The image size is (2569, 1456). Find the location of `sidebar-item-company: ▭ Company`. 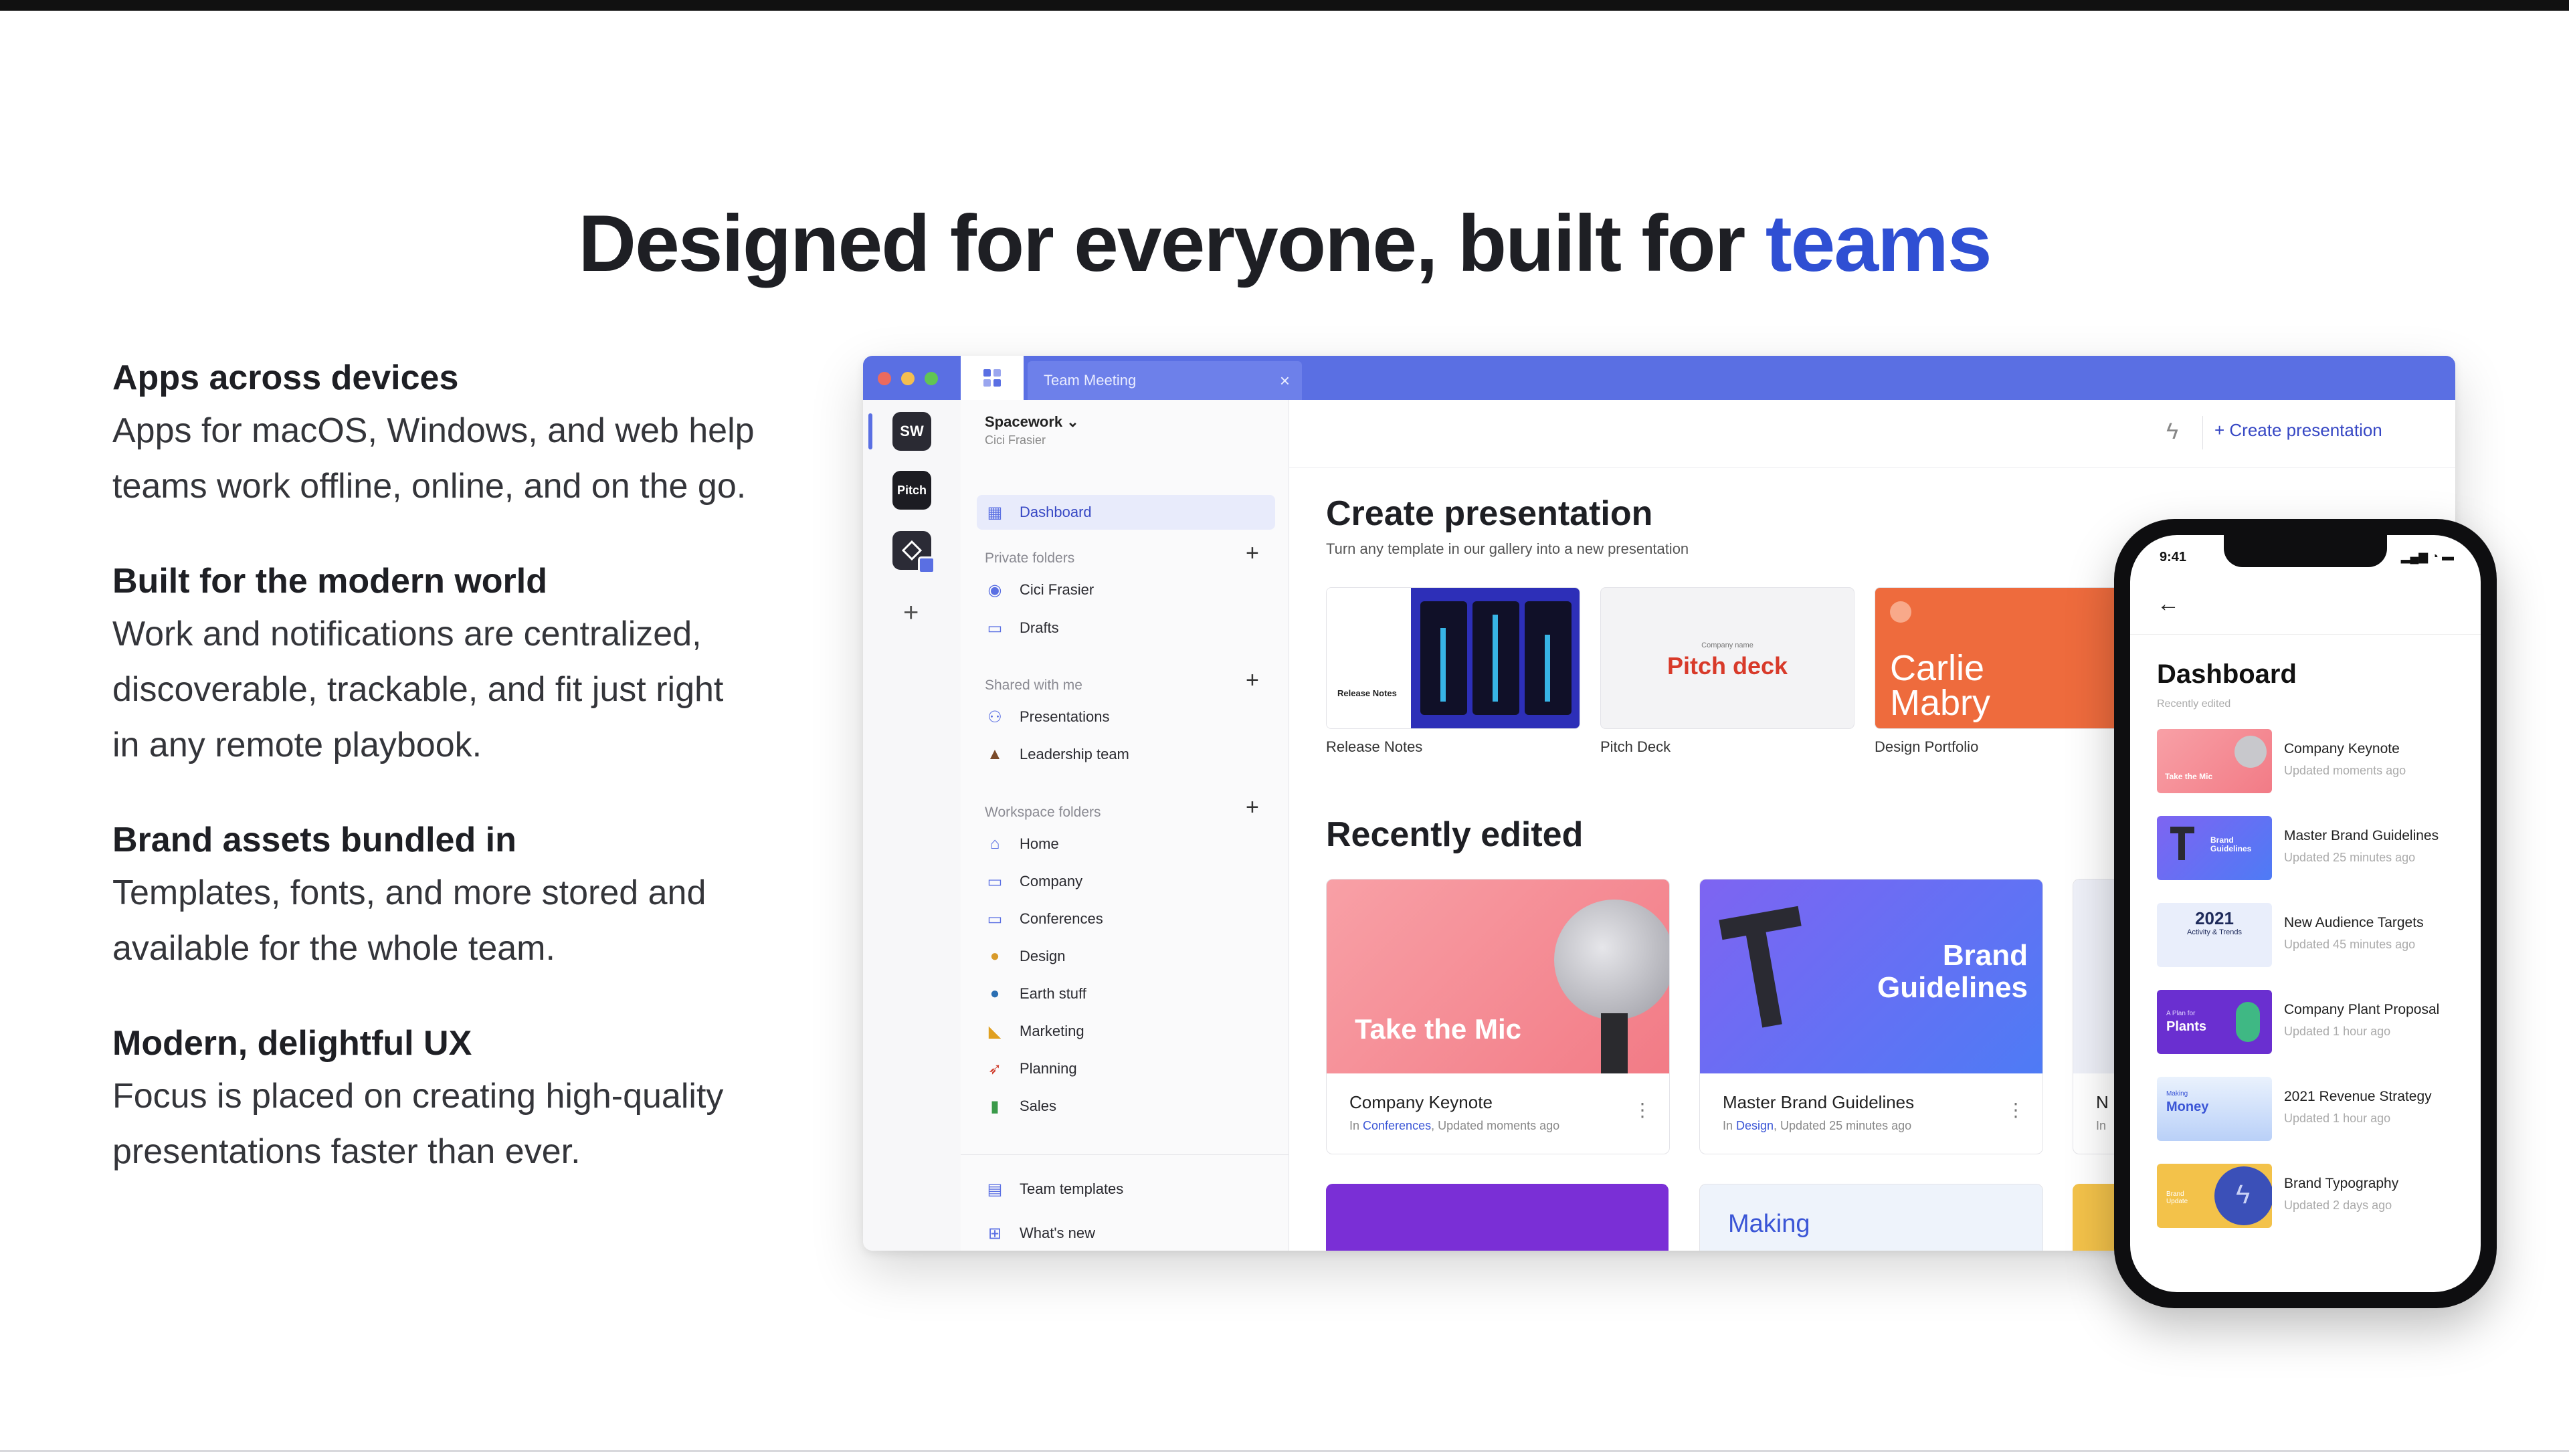

sidebar-item-company: ▭ Company is located at coordinates (1126, 881).